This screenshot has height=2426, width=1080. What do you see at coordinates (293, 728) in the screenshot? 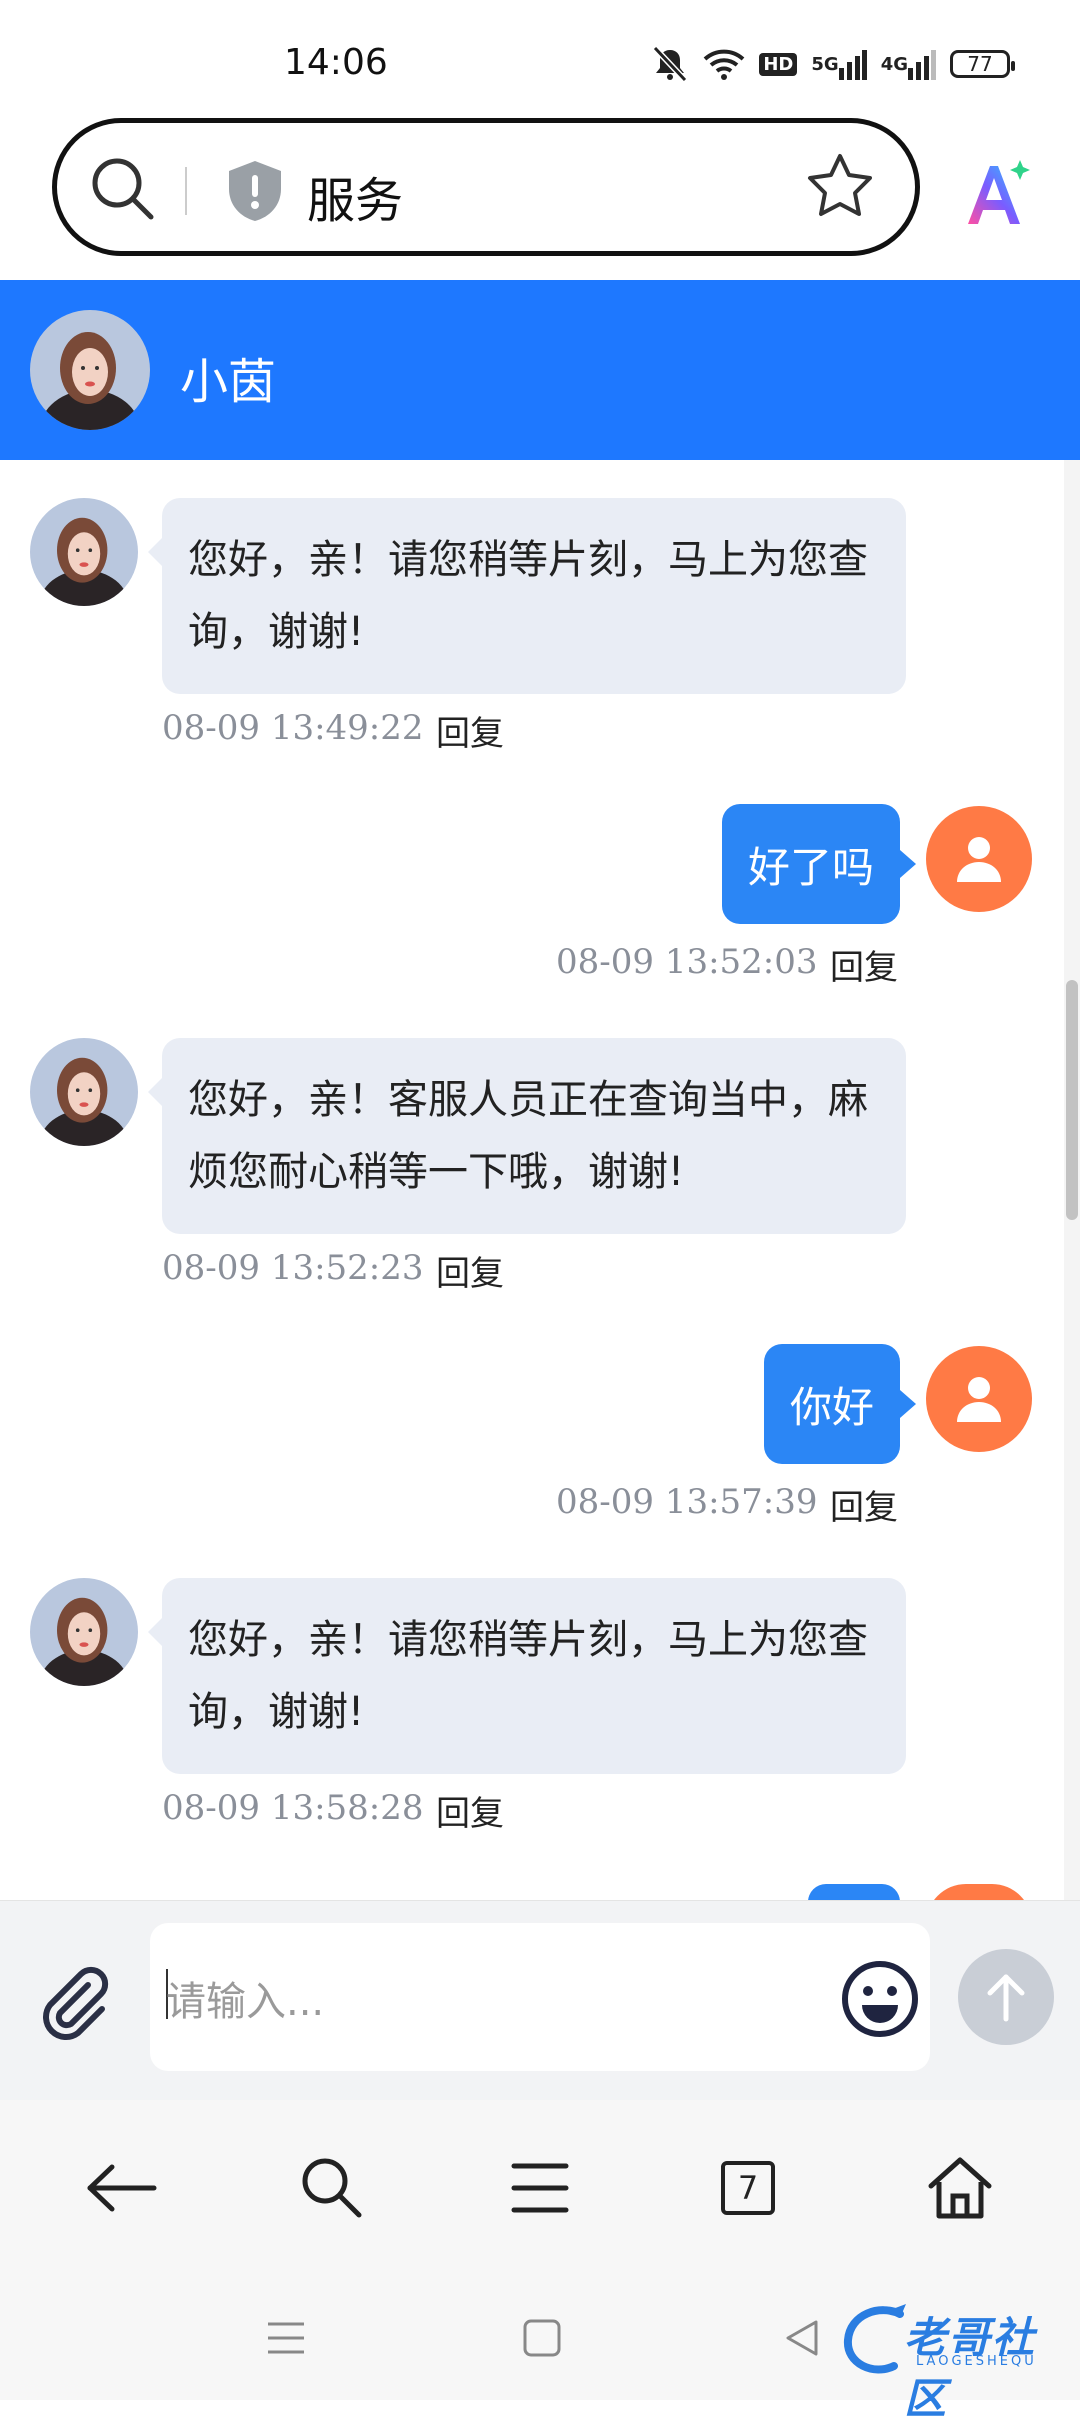
I see `message-time: 08-09 13:49:22` at bounding box center [293, 728].